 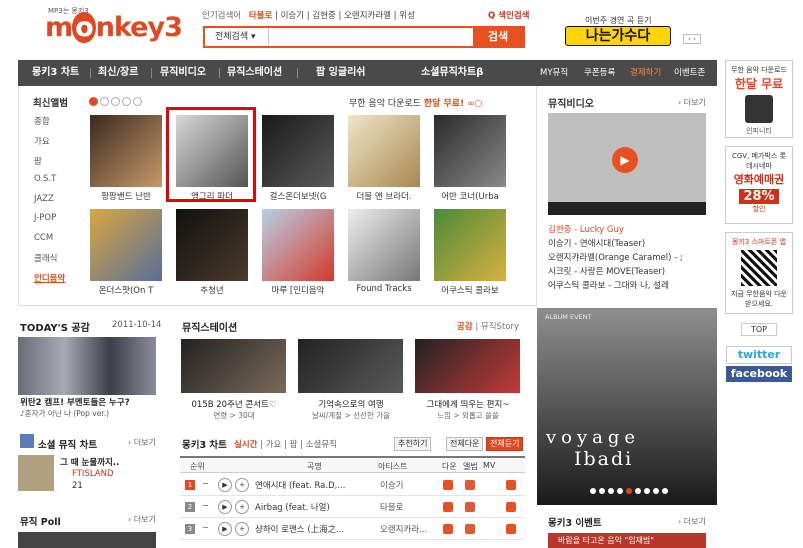 I want to click on music-video-item: 어쿠스틱 콜라보 - 그대와 나, 설레, so click(x=628, y=285).